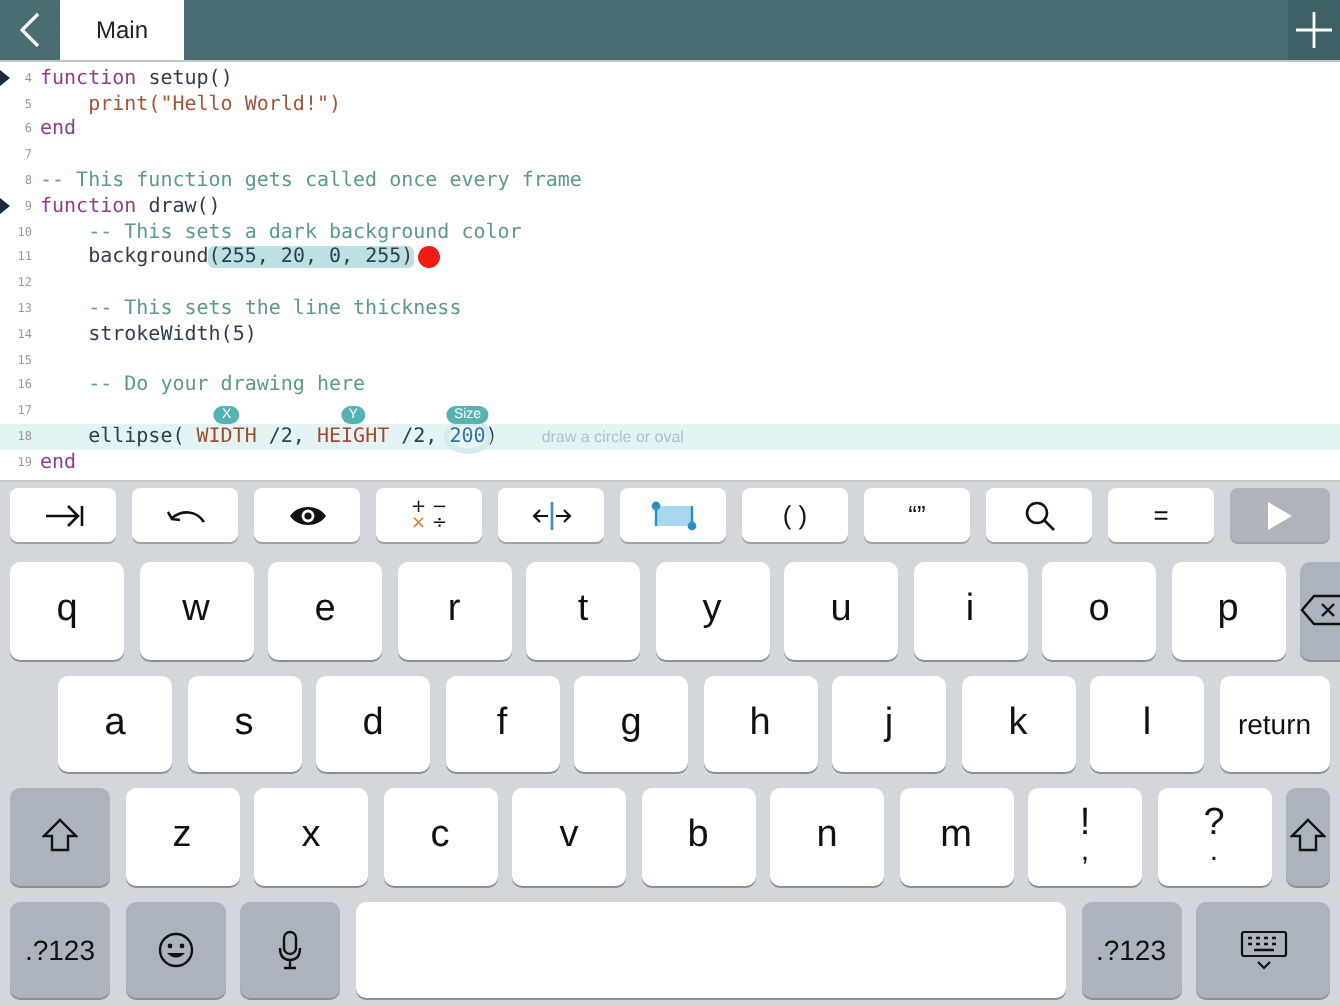 The width and height of the screenshot is (1340, 1006). What do you see at coordinates (502, 723) in the screenshot?
I see `letter-key: f` at bounding box center [502, 723].